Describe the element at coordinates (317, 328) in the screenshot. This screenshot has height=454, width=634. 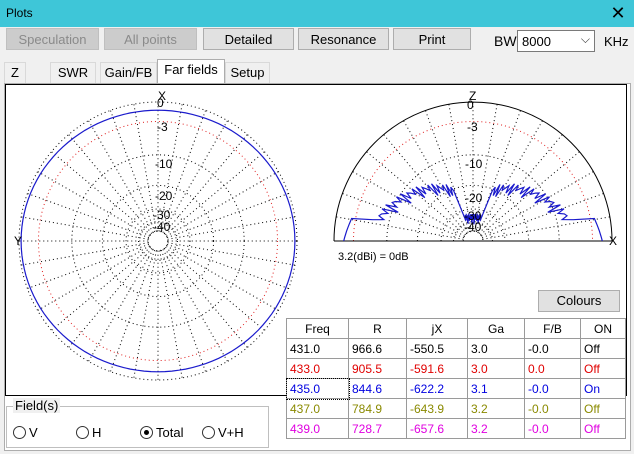
I see `col-freq: Freq` at that location.